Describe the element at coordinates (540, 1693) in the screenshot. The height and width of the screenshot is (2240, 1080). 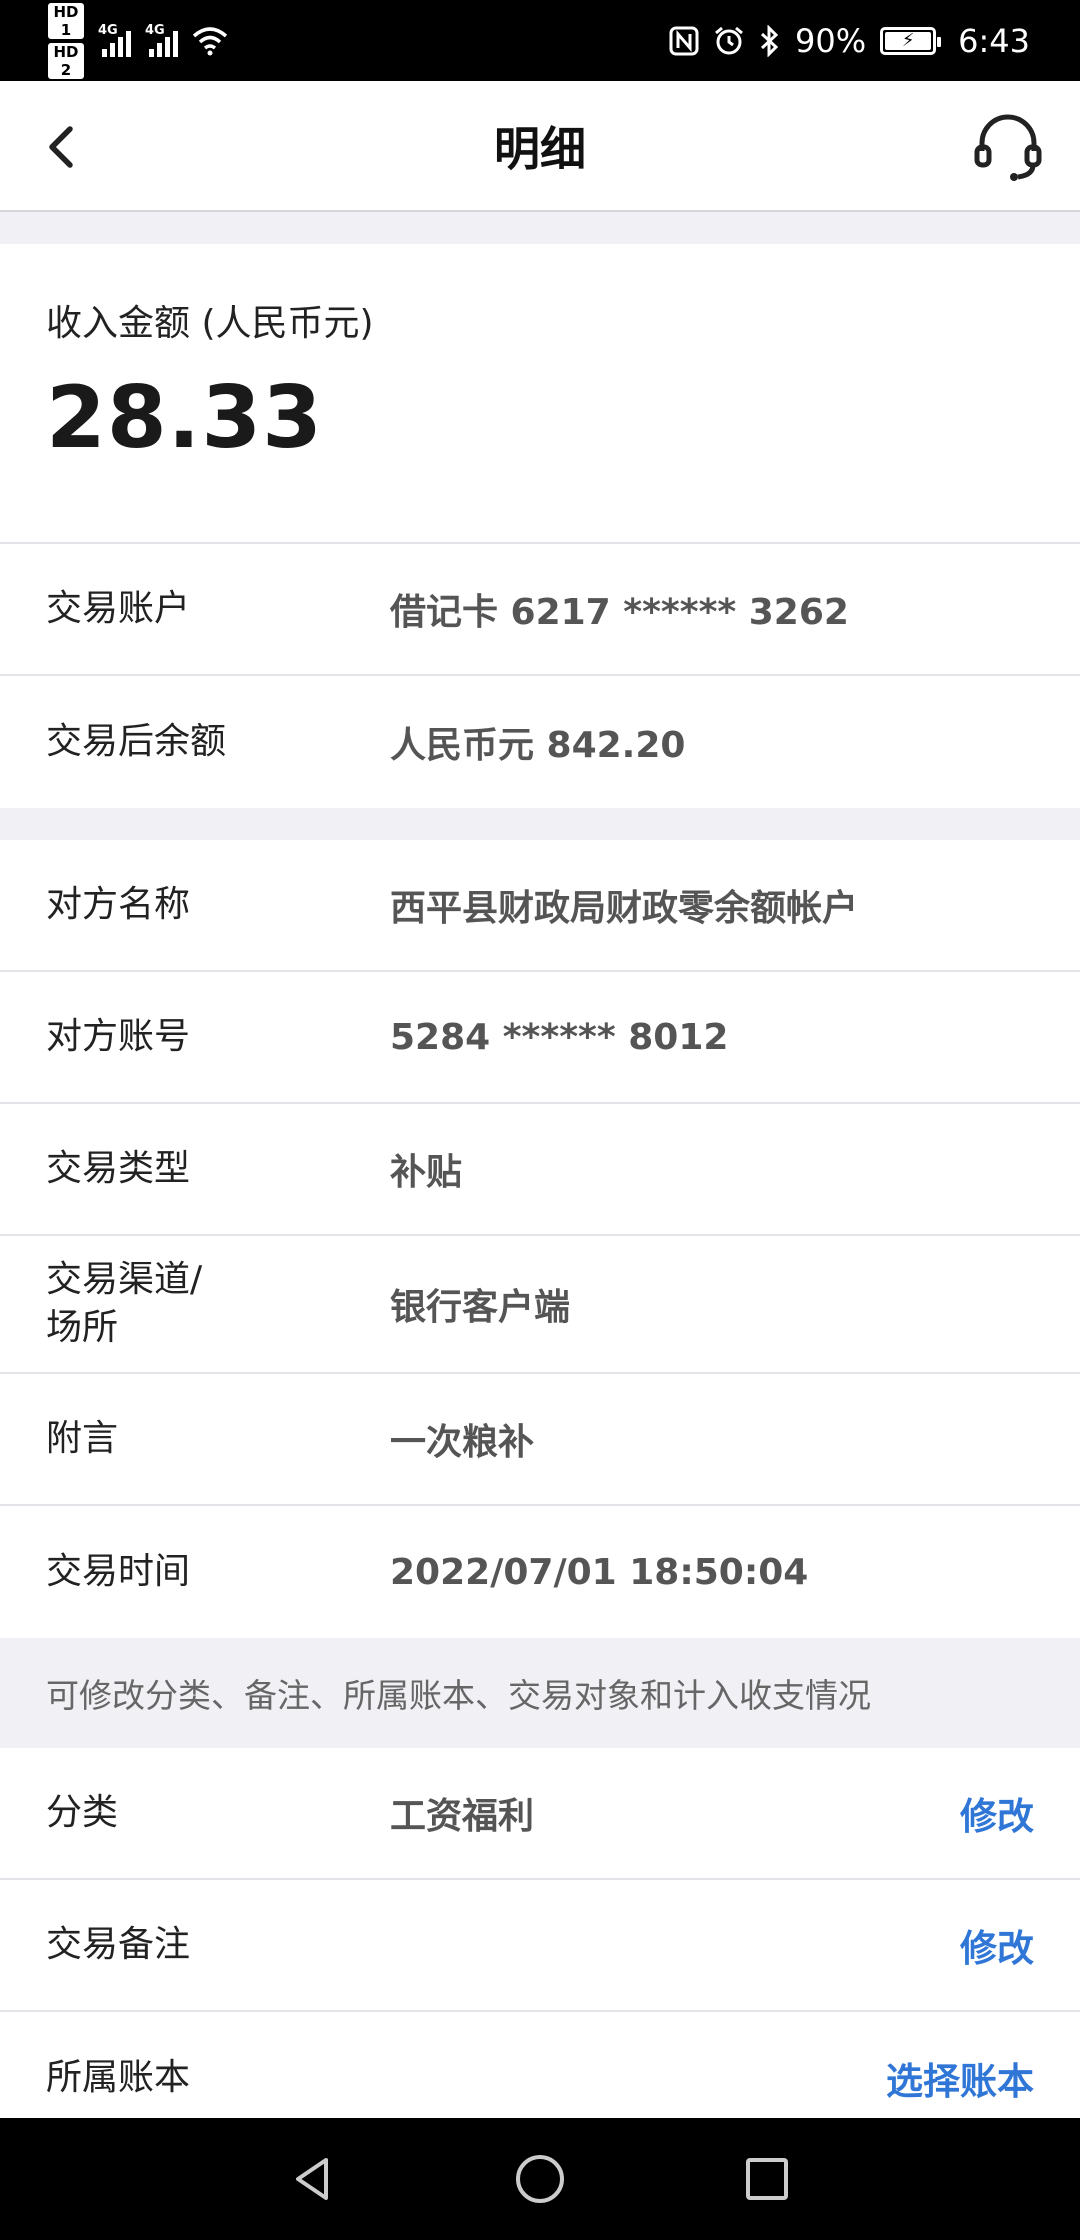
I see `edit-hint: 可修改分类、备注、所属账本、交易对象和计入收支情况` at that location.